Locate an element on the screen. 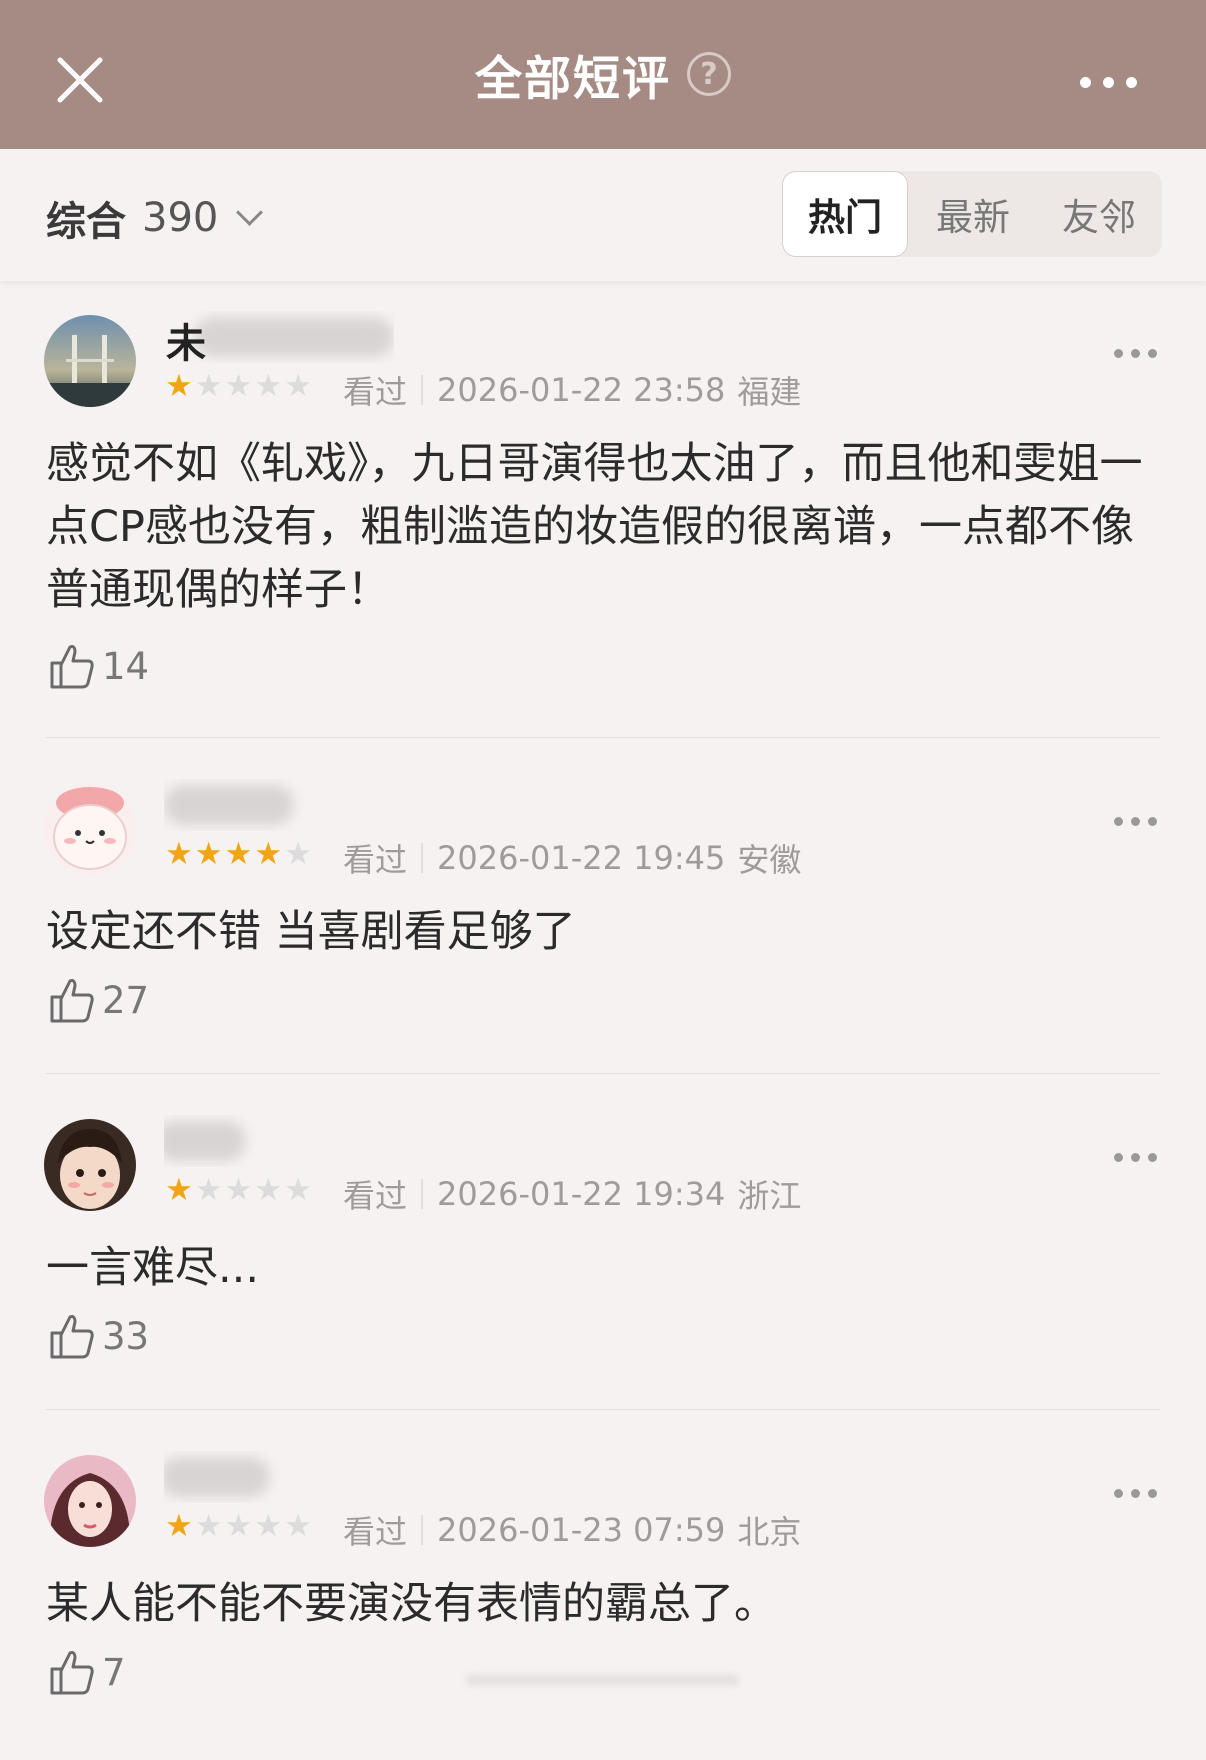 This screenshot has width=1206, height=1760. tab-latest: 最新 is located at coordinates (973, 214).